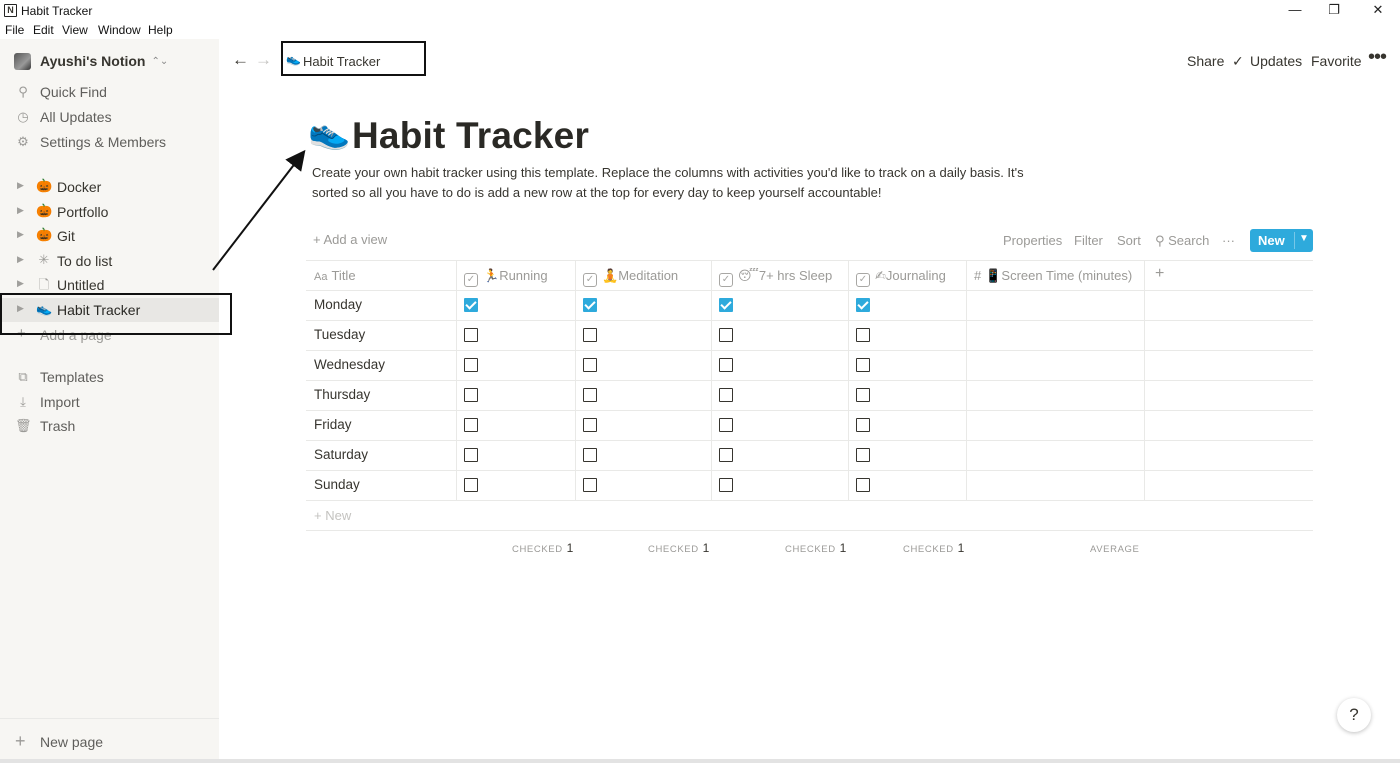 This screenshot has height=763, width=1400. Describe the element at coordinates (259, 210) in the screenshot. I see `annotation-arrow` at that location.